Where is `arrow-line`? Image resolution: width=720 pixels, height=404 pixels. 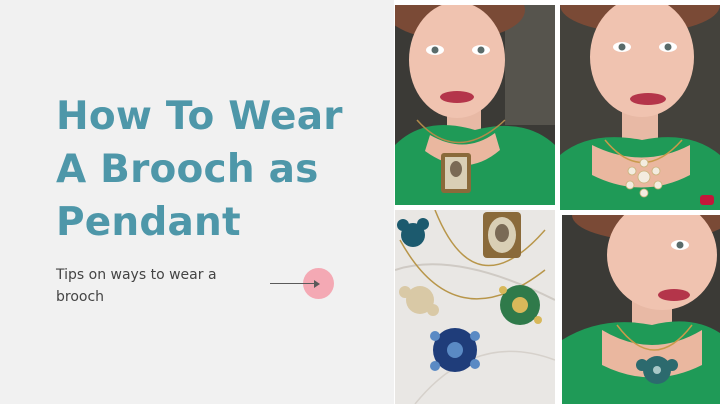 arrow-line is located at coordinates (294, 283).